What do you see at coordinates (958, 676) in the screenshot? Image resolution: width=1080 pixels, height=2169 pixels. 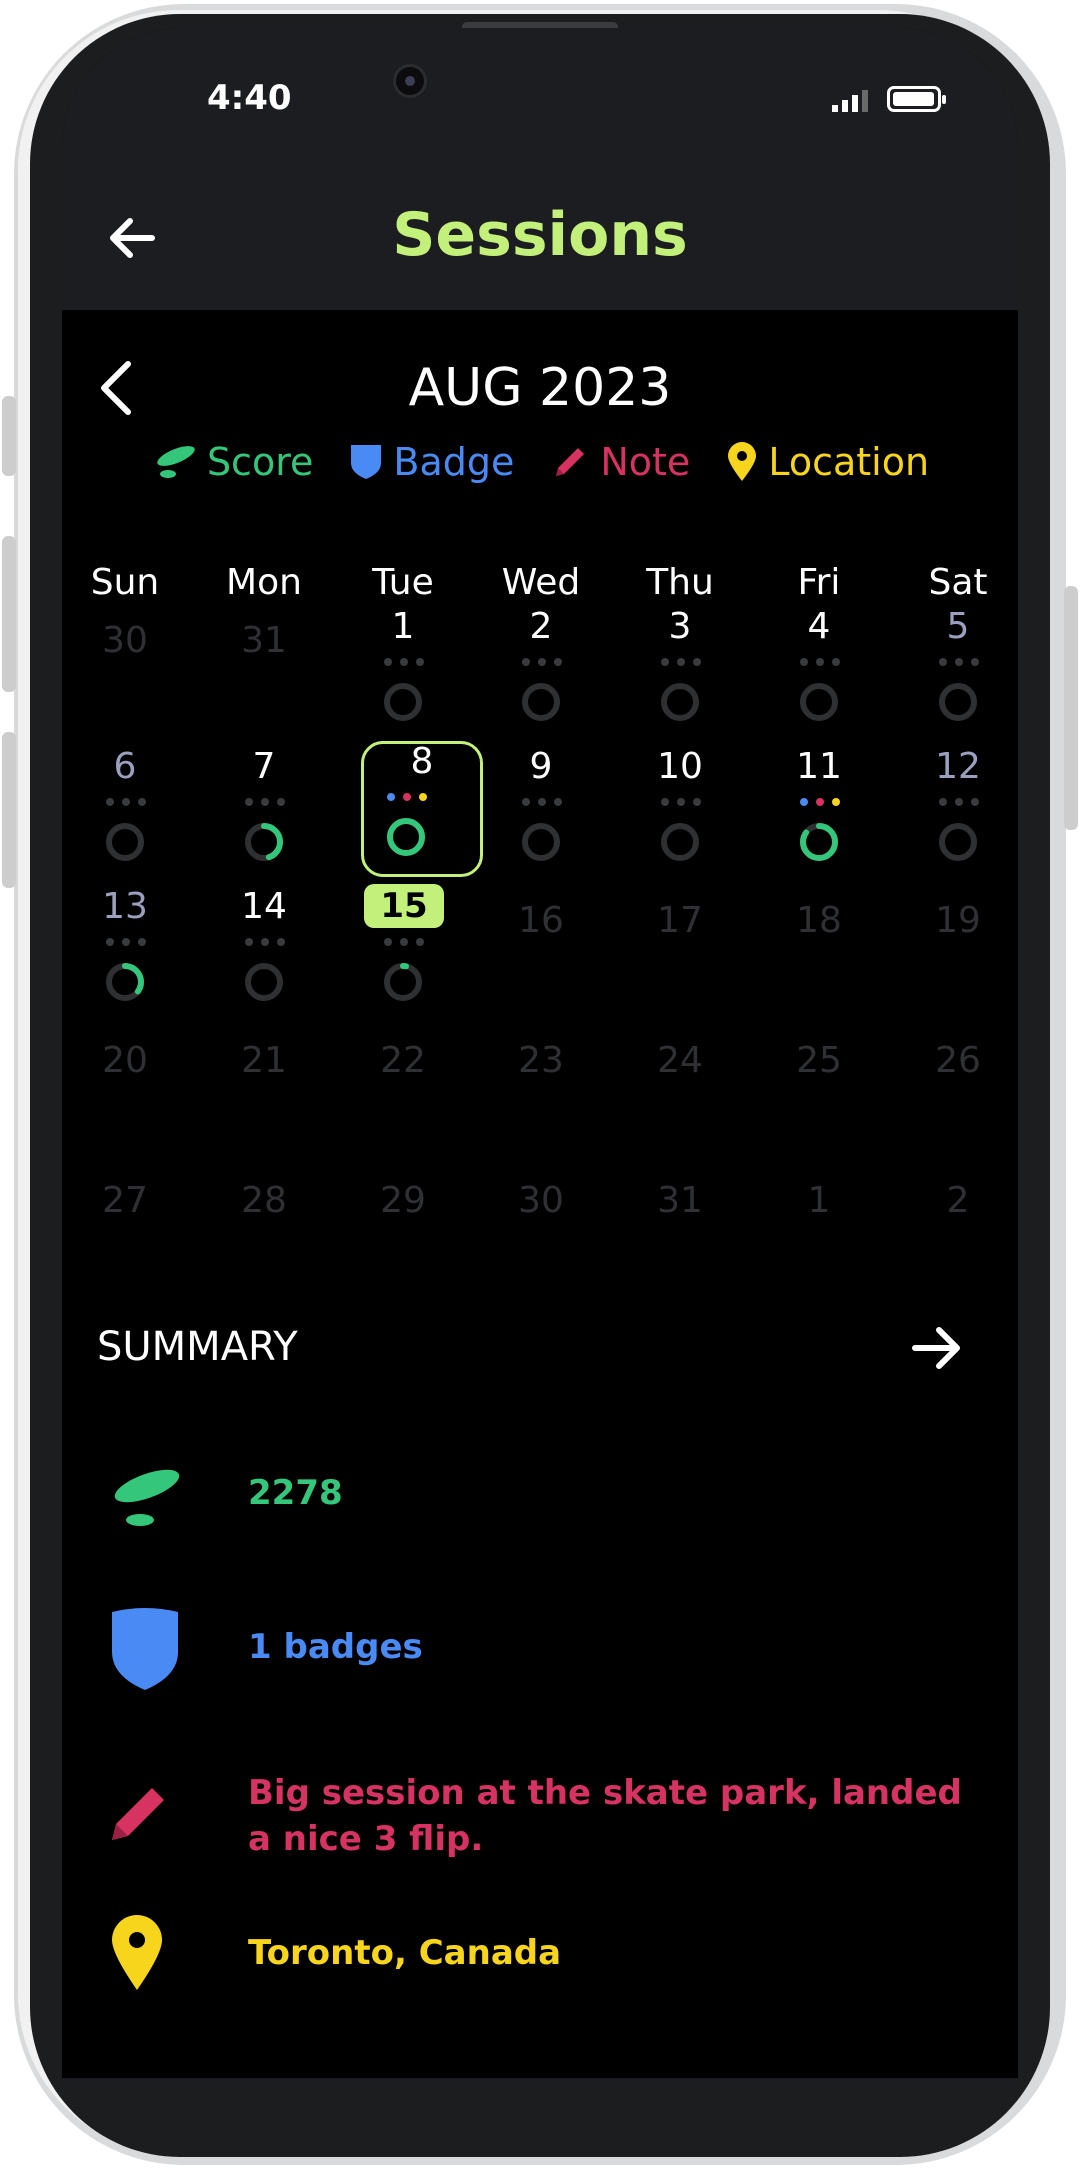 I see `calendar-day: 5` at bounding box center [958, 676].